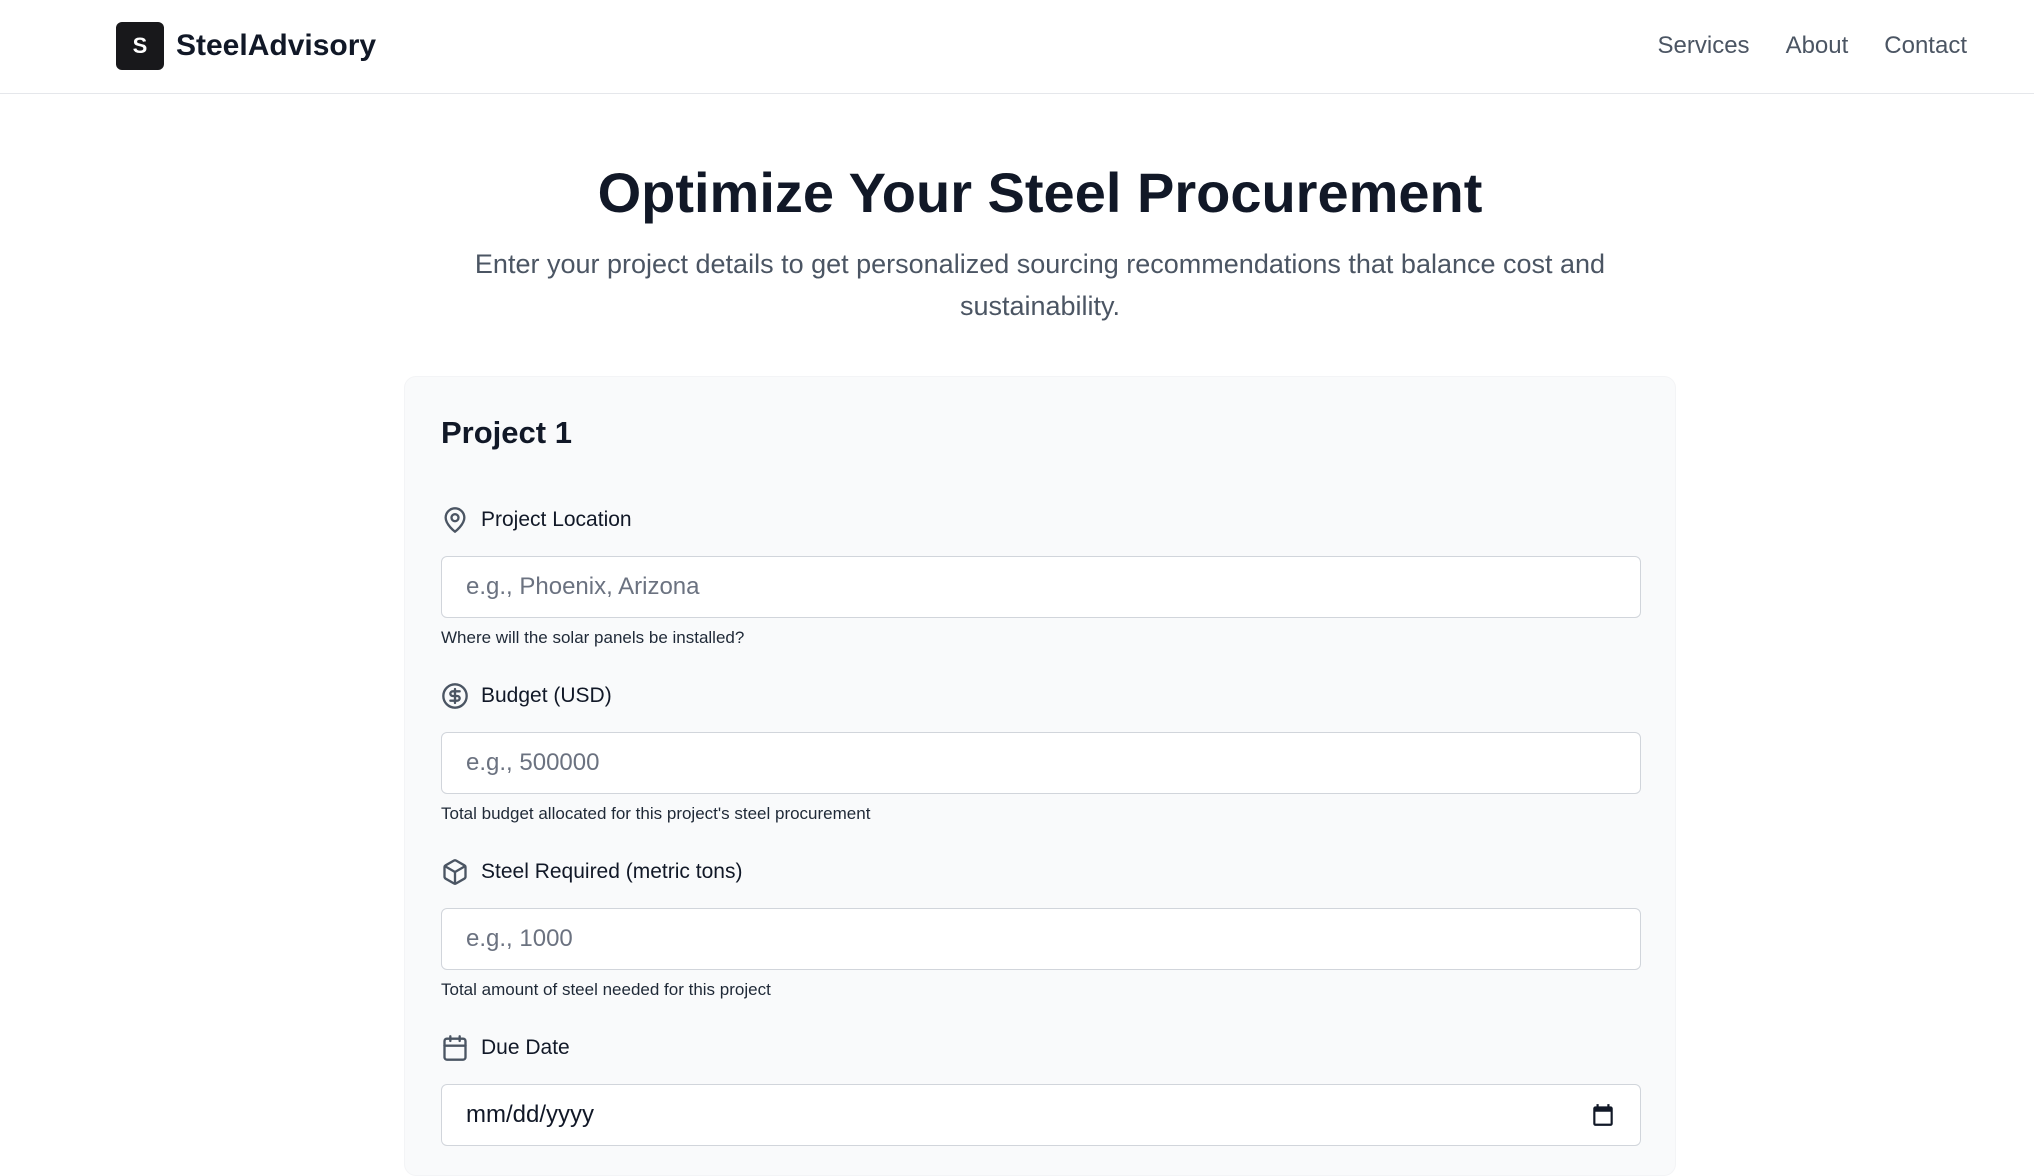 The width and height of the screenshot is (2034, 1176). I want to click on brand-name: SteelAdvisory, so click(276, 45).